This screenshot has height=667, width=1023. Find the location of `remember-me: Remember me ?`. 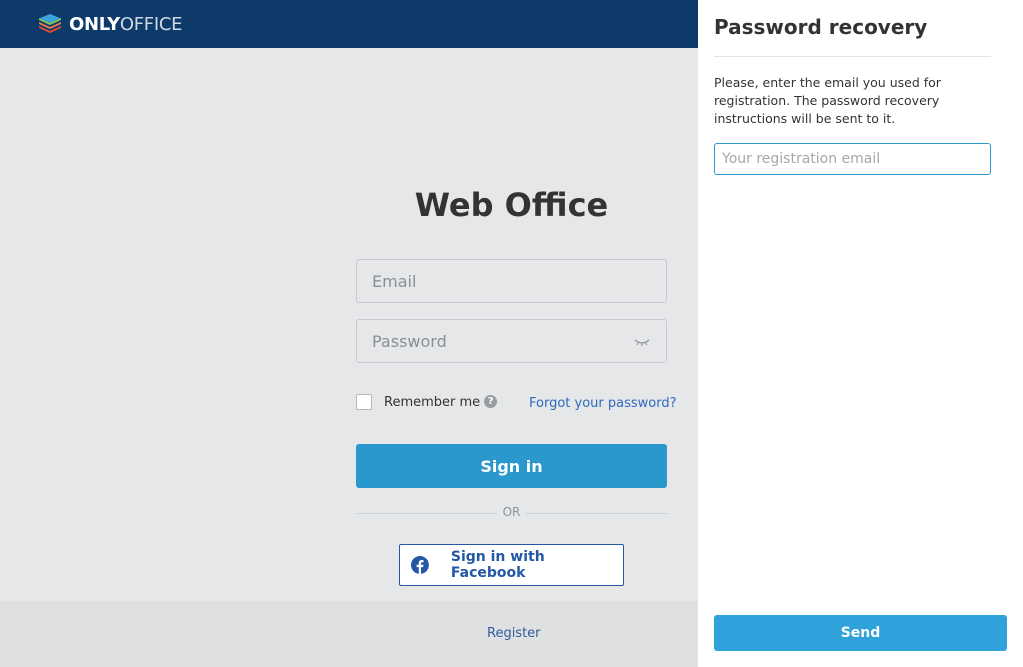

remember-me: Remember me ? is located at coordinates (427, 402).